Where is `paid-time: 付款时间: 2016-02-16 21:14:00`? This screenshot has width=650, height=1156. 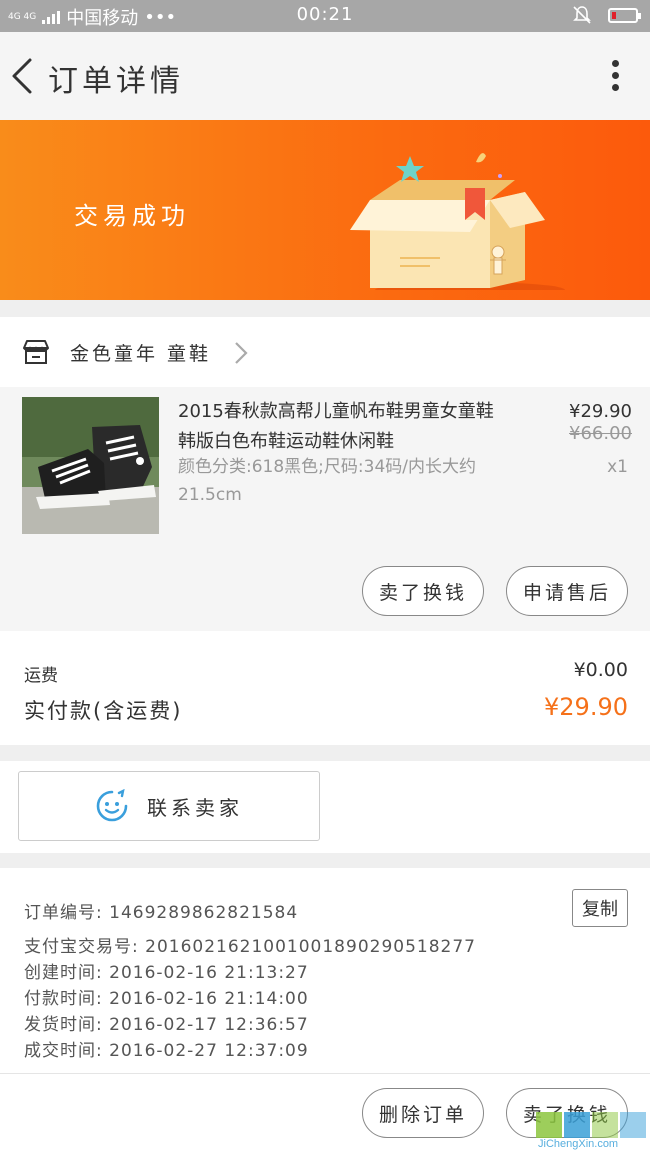 paid-time: 付款时间: 2016-02-16 21:14:00 is located at coordinates (166, 999).